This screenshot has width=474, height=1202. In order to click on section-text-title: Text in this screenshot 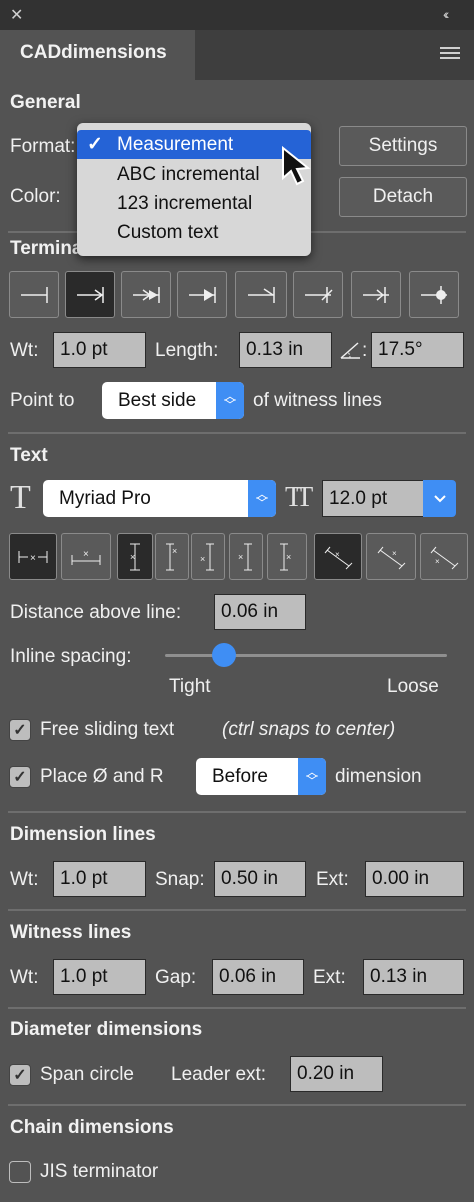, I will do `click(29, 455)`.